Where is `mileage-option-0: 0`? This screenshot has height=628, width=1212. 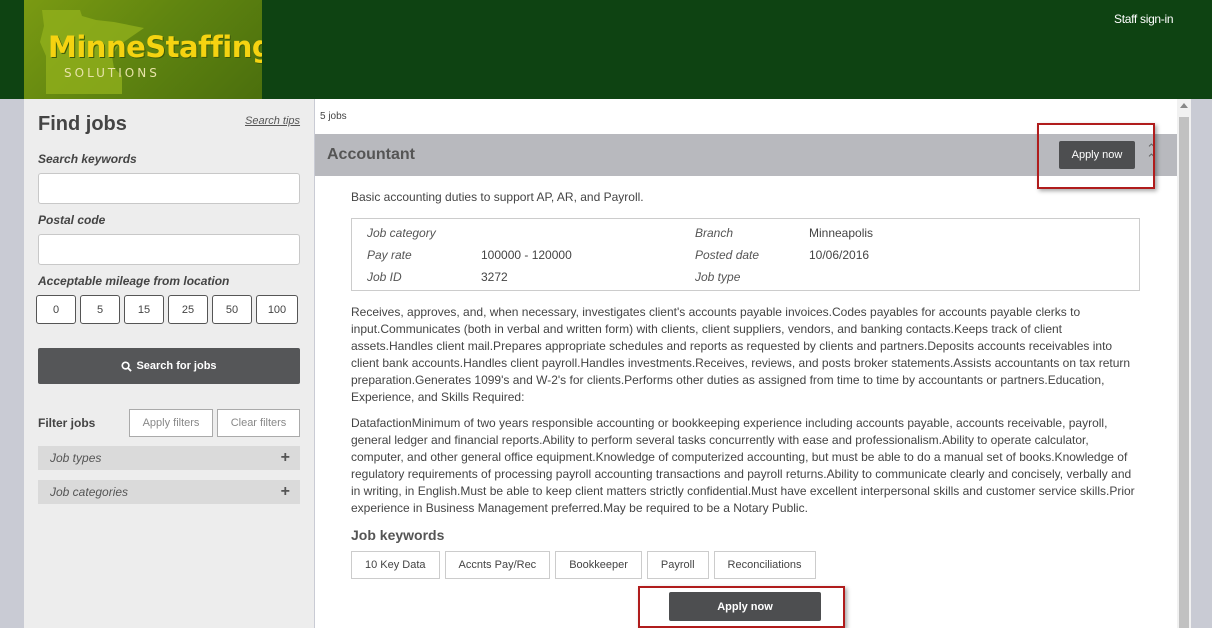
mileage-option-0: 0 is located at coordinates (56, 309).